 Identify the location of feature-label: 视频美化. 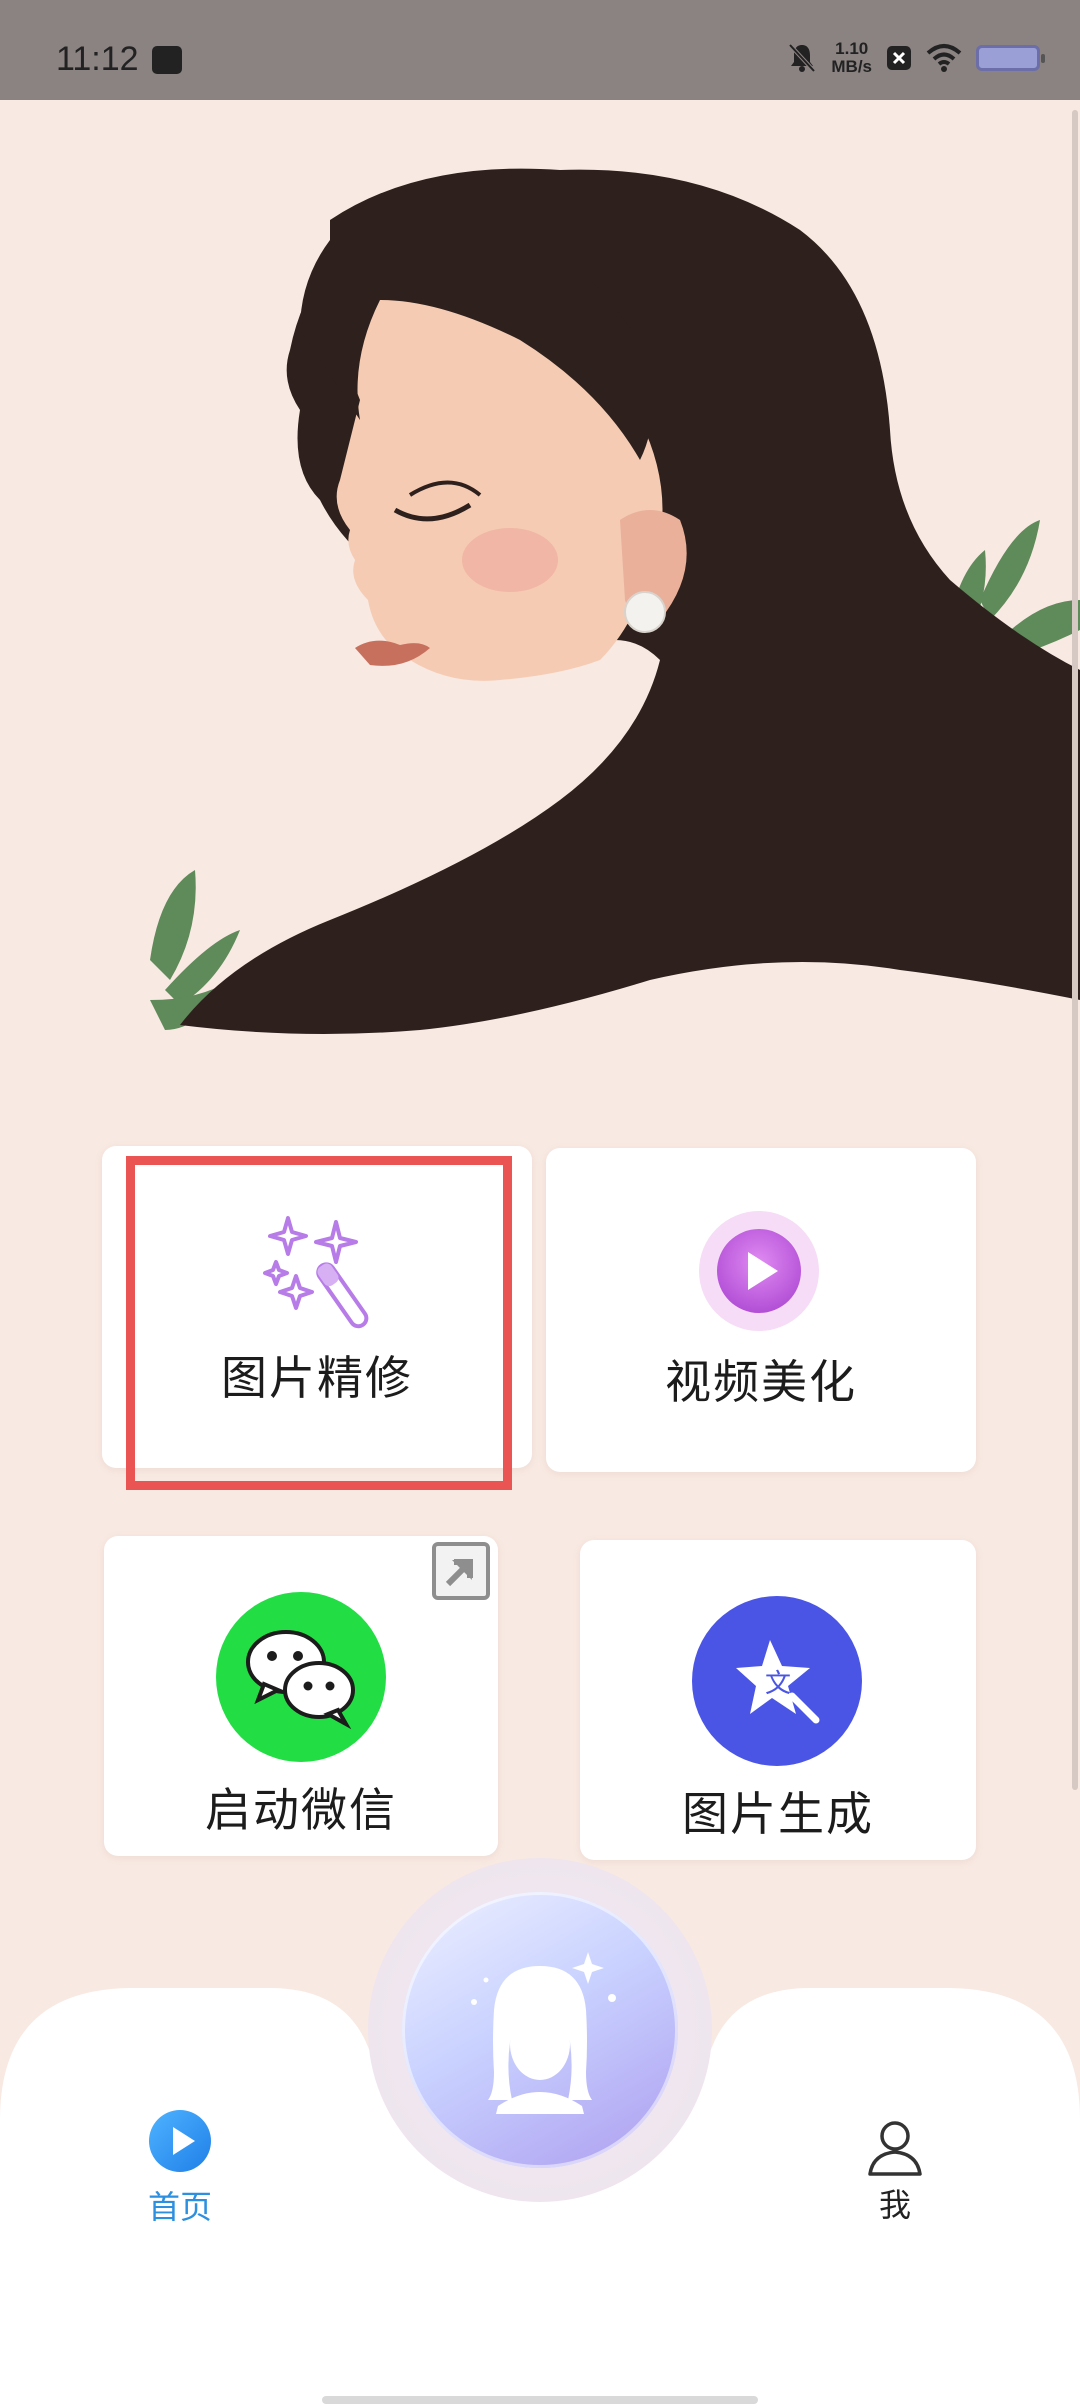
(761, 1382).